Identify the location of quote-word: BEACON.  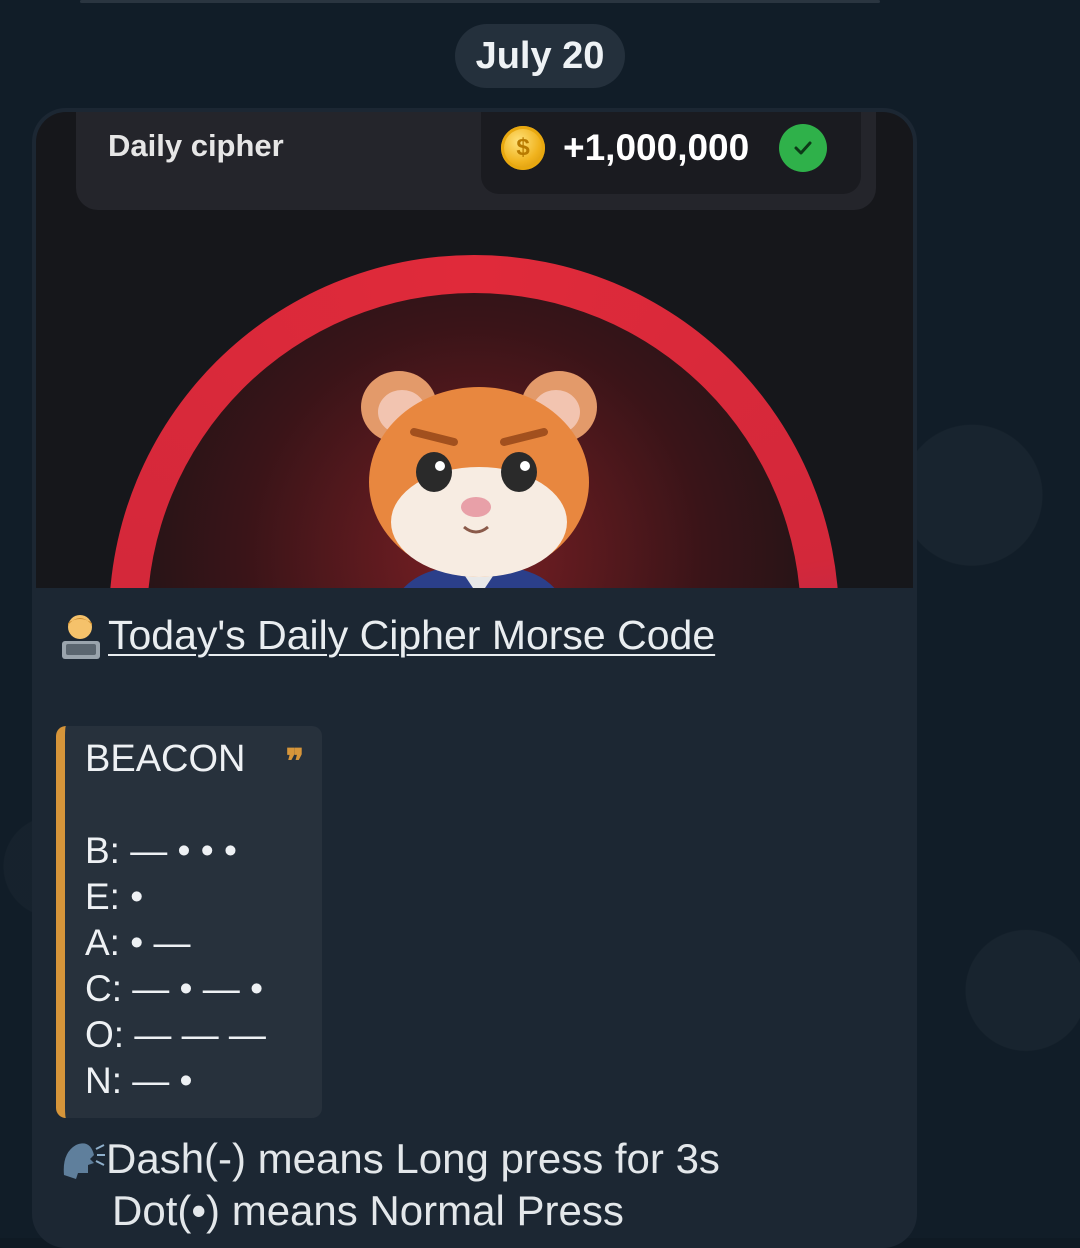
(165, 759).